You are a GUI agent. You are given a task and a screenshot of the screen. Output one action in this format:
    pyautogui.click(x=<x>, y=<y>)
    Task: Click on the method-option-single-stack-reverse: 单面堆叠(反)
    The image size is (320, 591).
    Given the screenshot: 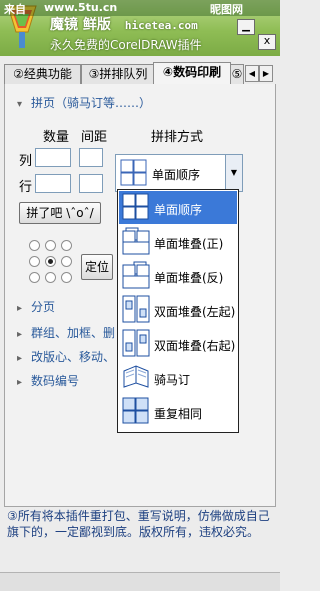 What is the action you would take?
    pyautogui.click(x=178, y=275)
    